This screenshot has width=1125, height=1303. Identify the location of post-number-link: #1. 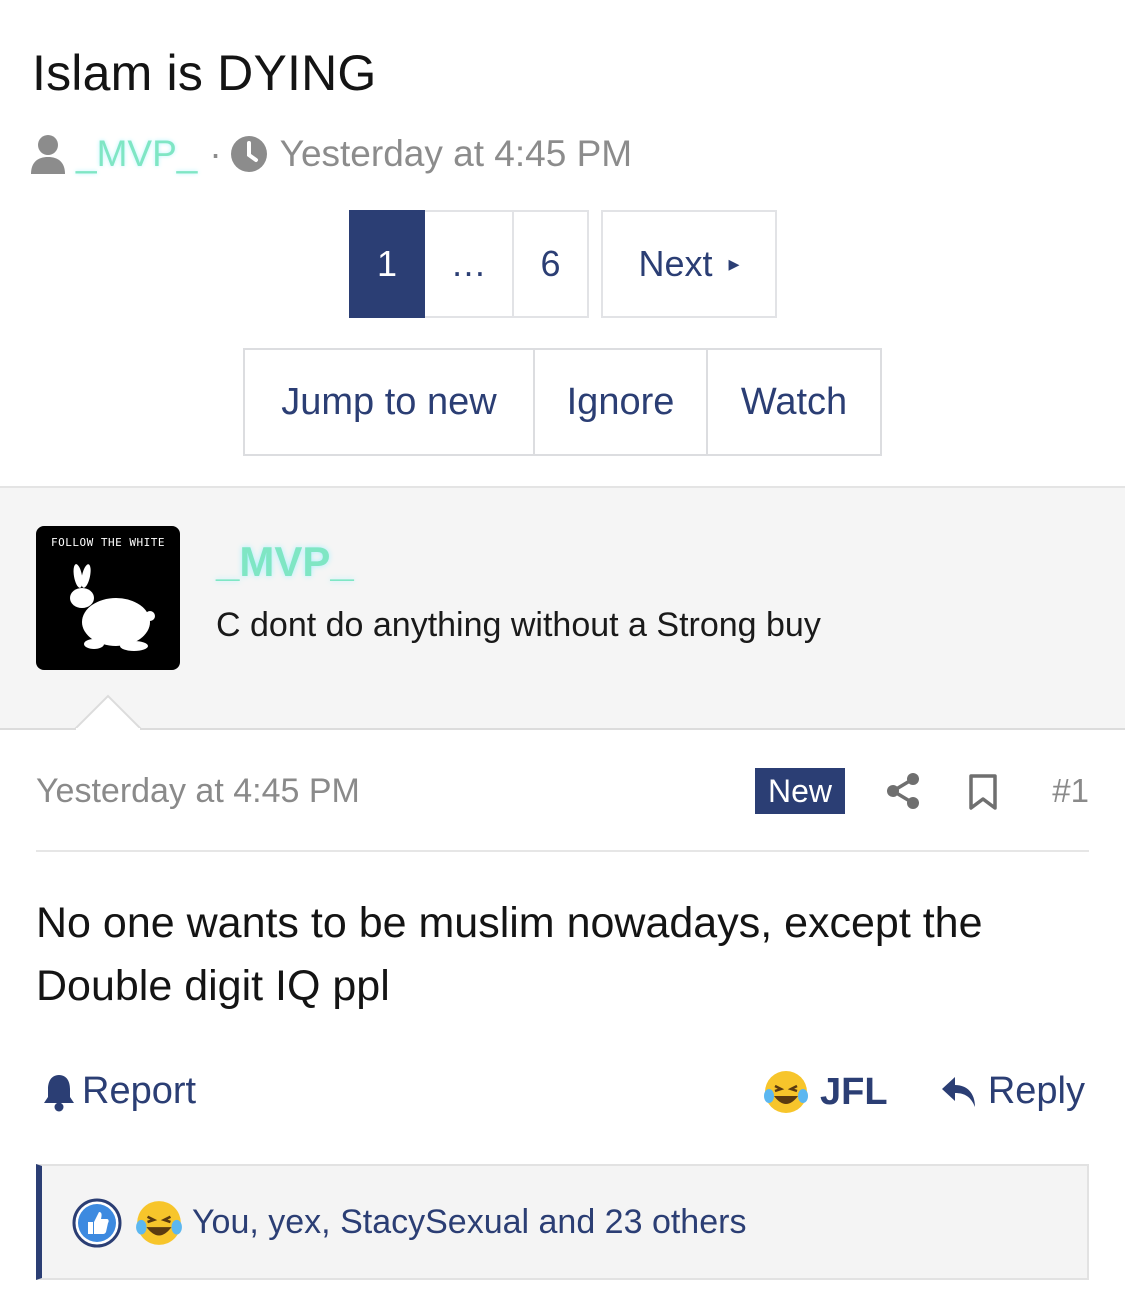
(1070, 791).